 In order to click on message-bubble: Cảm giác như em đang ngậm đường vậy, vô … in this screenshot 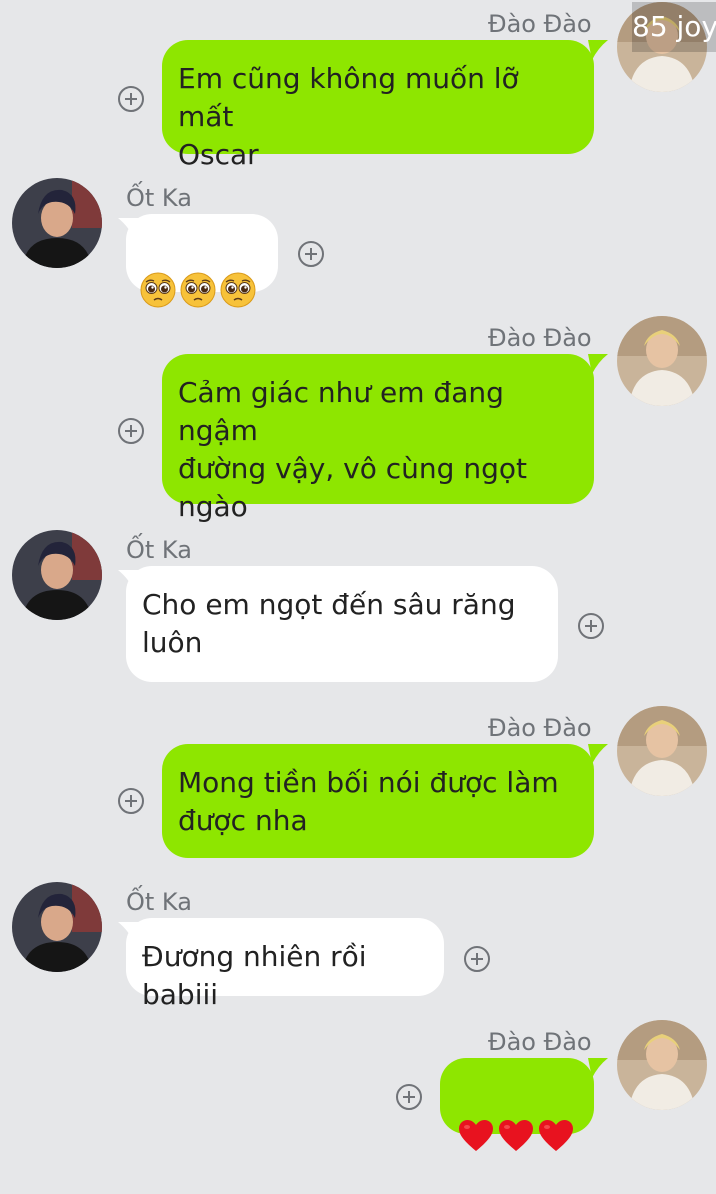, I will do `click(378, 438)`.